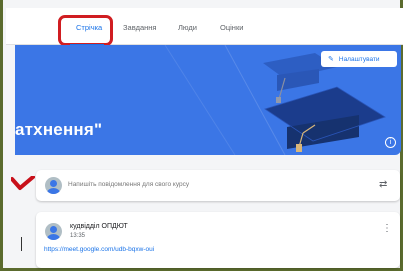  I want to click on post-author: кудвідділ ОПДЮТ, so click(99, 226).